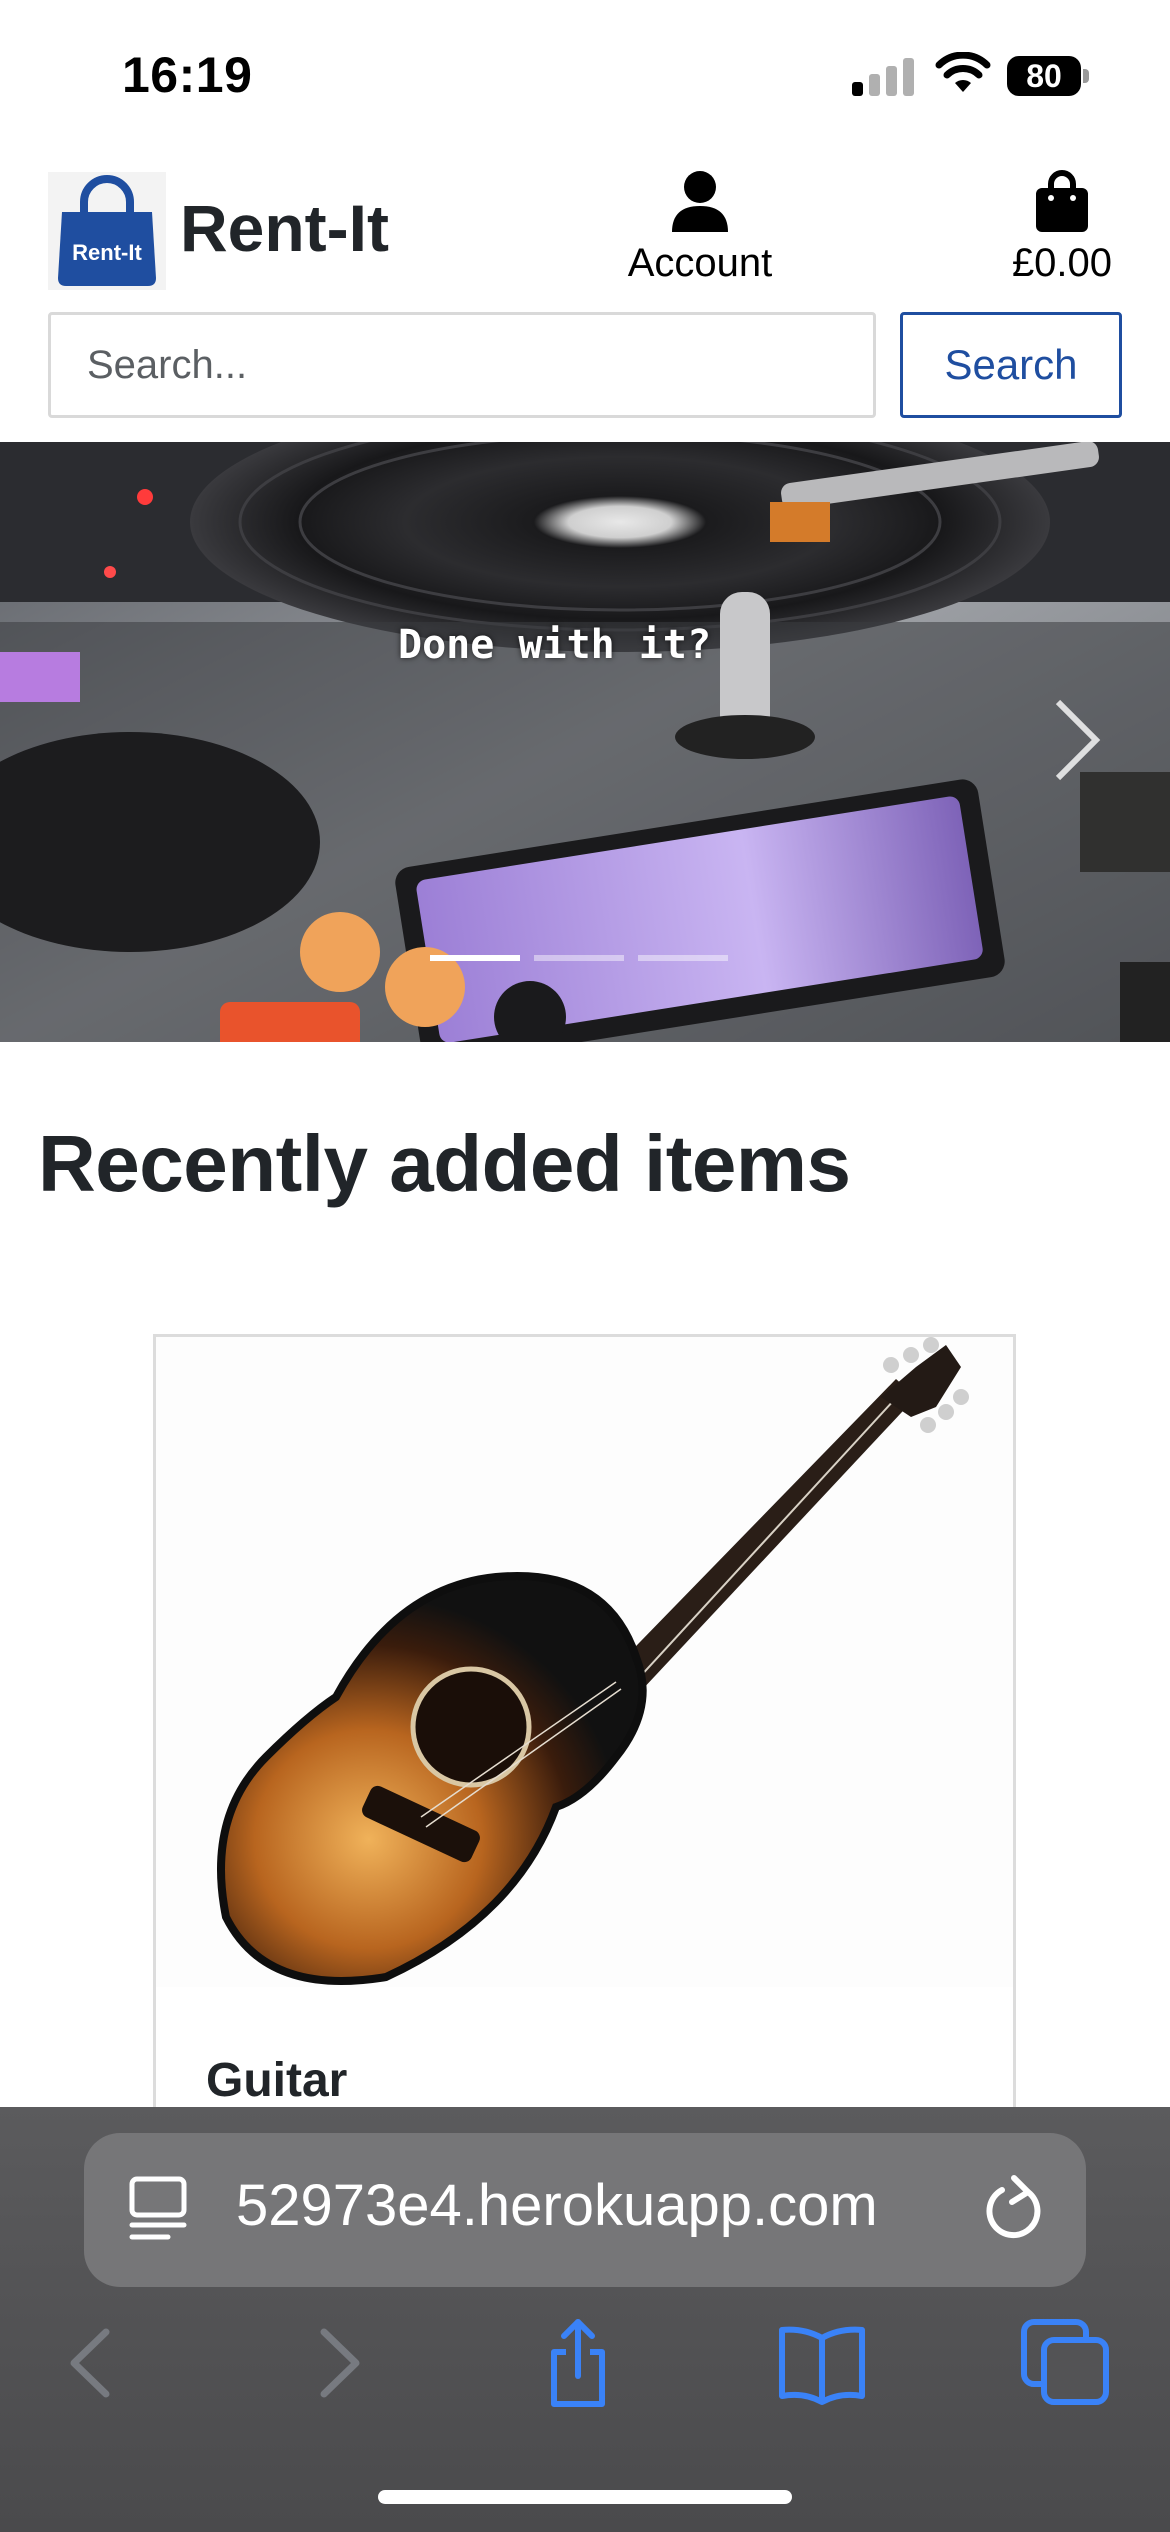  I want to click on search-button: Search, so click(1011, 365).